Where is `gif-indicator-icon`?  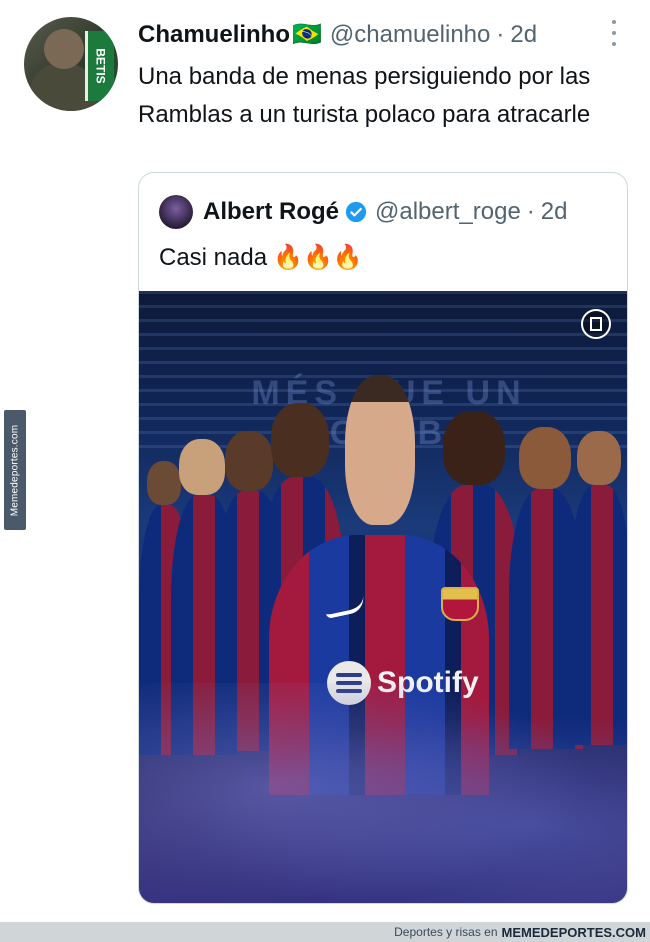
gif-indicator-icon is located at coordinates (596, 324).